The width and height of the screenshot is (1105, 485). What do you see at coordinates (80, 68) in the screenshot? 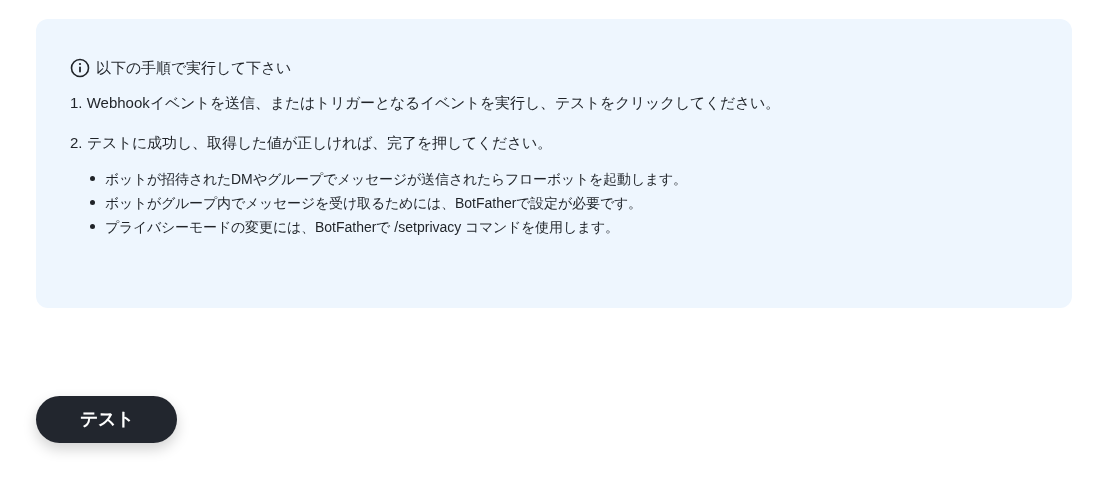
I see `info-icon` at bounding box center [80, 68].